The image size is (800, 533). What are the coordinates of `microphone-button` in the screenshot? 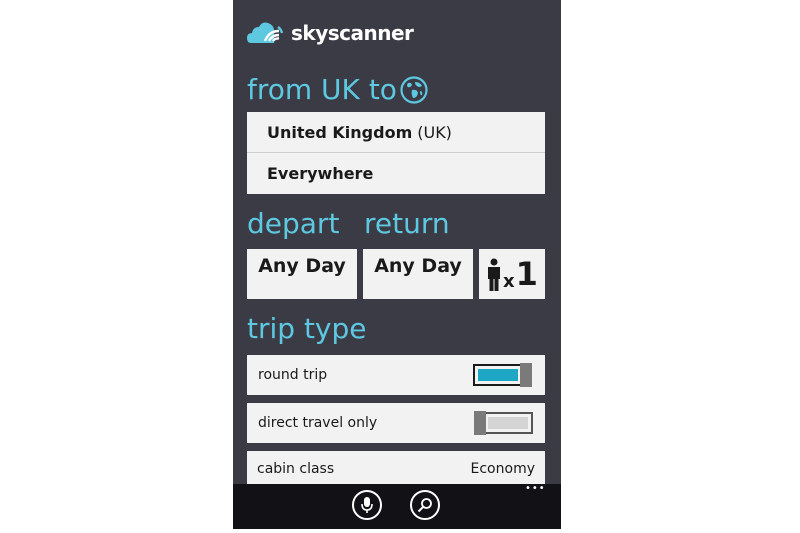 It's located at (367, 505).